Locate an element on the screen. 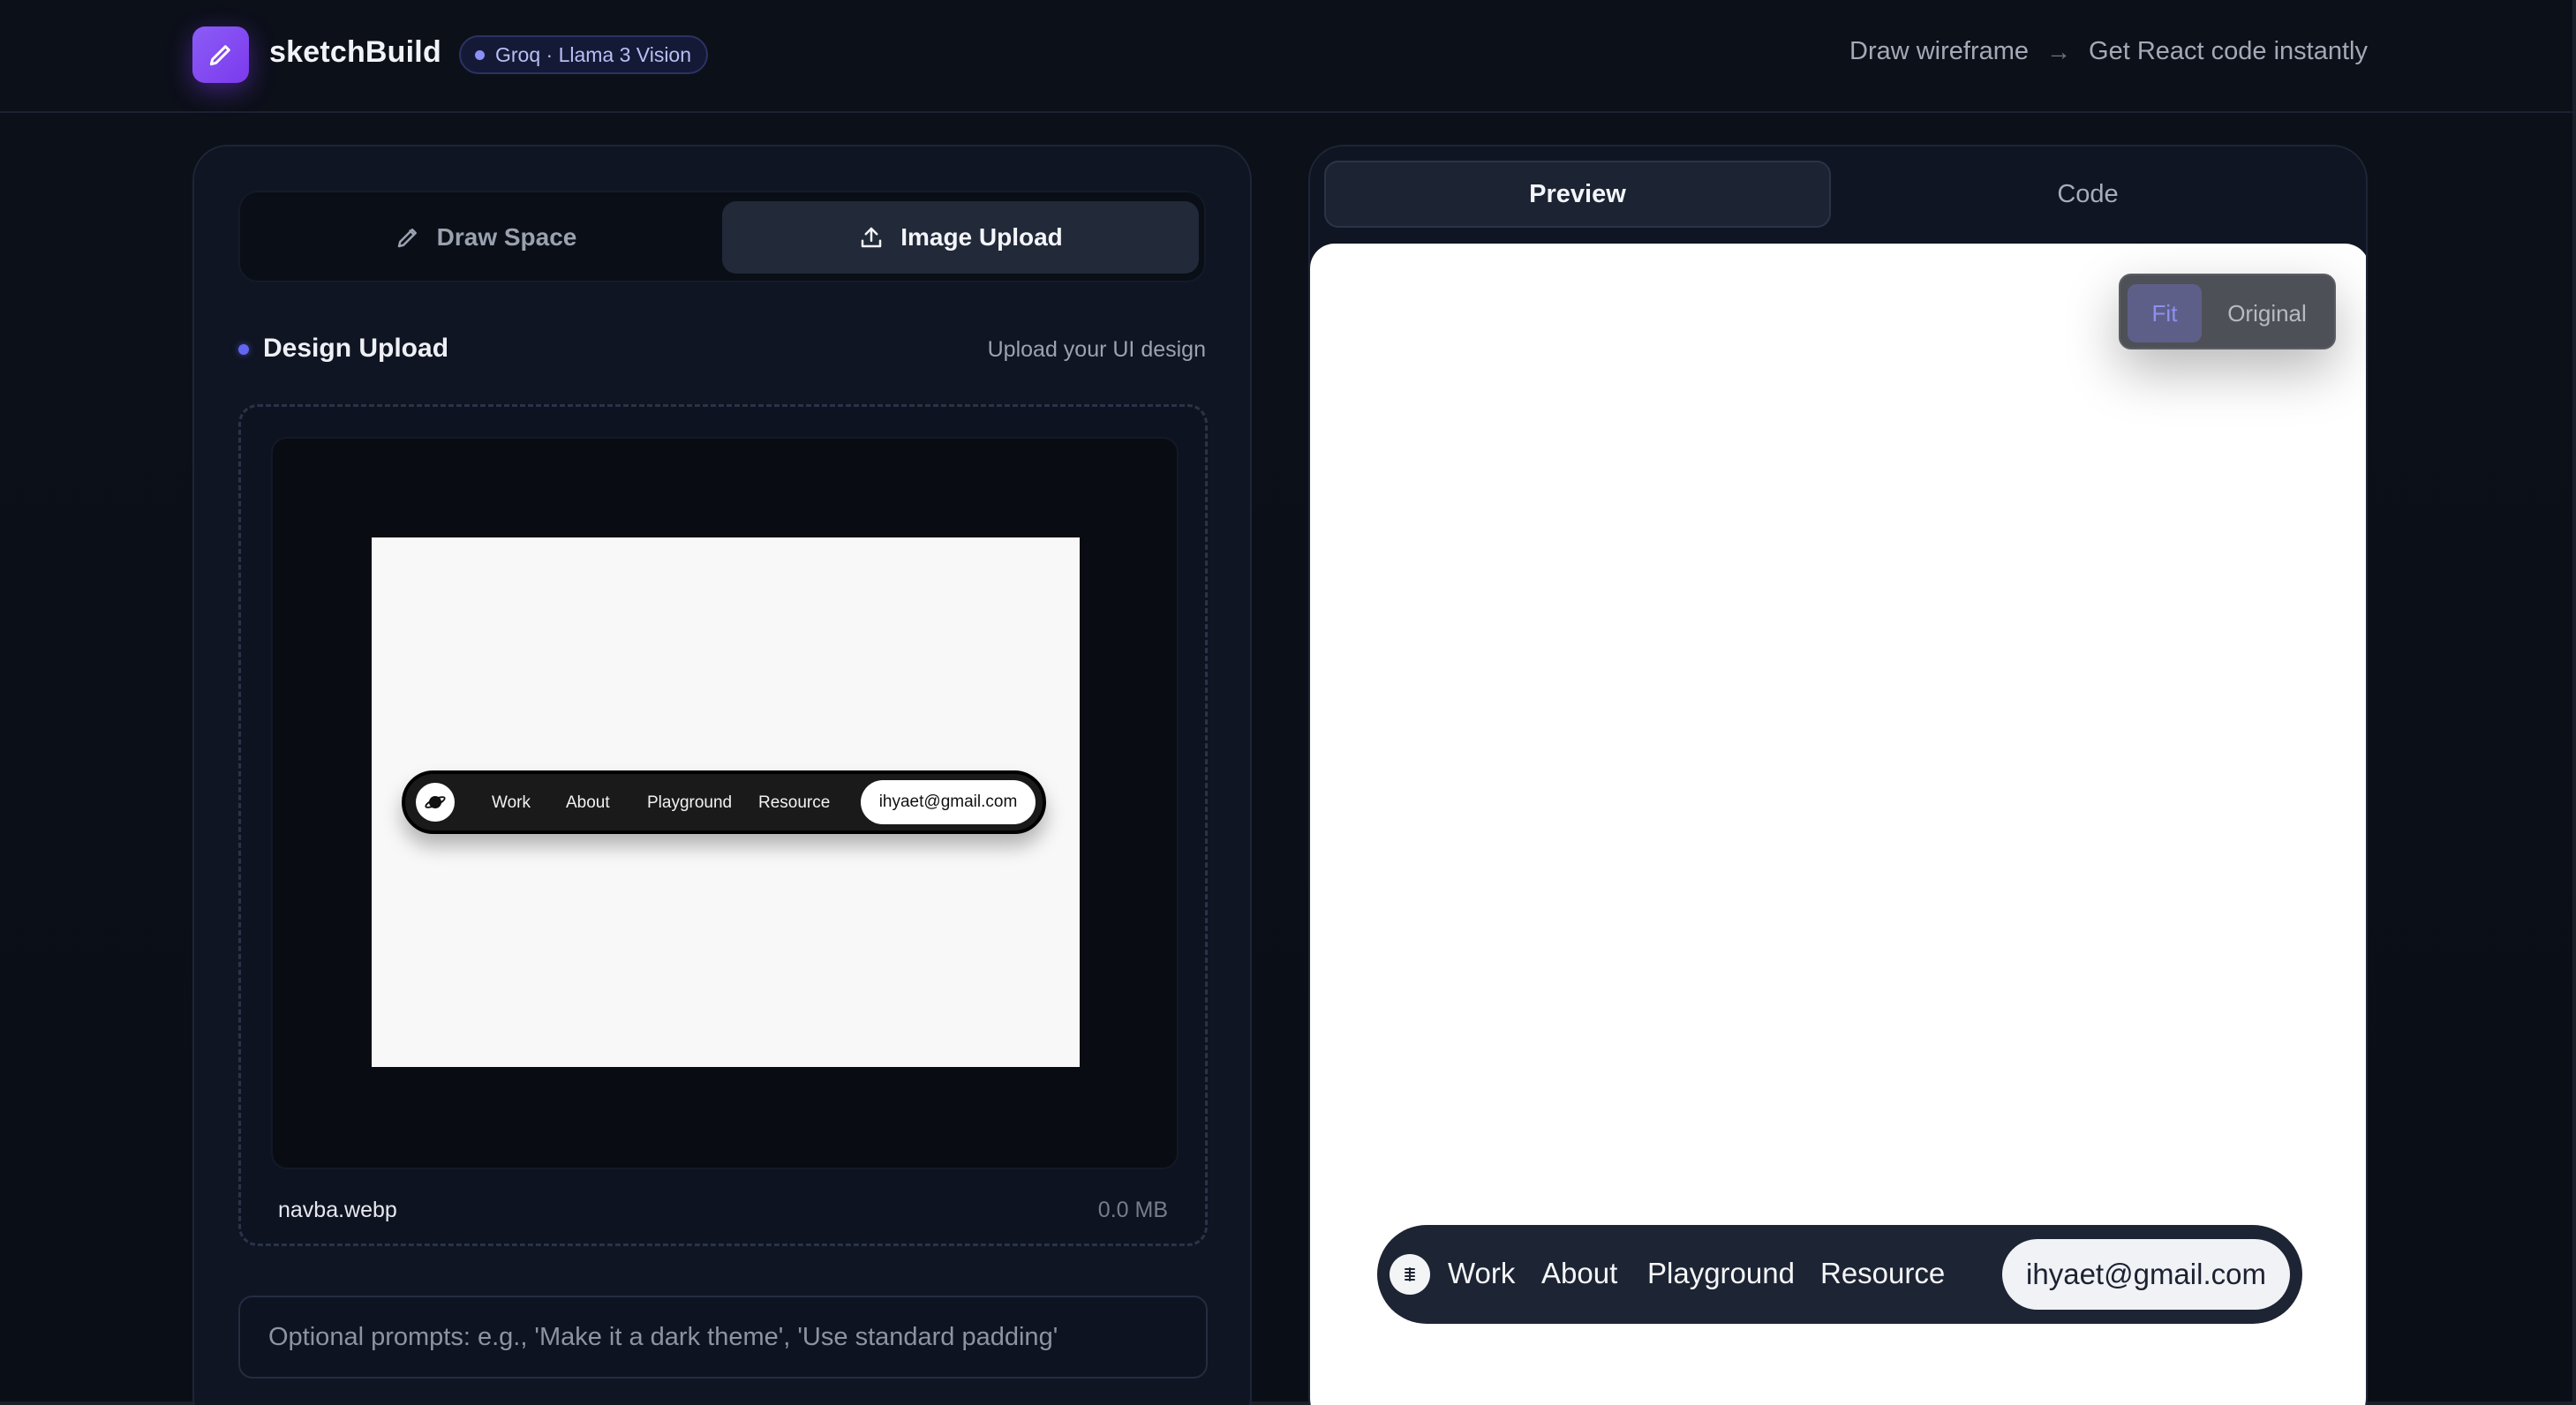 Image resolution: width=2576 pixels, height=1405 pixels. tab-preview: Preview is located at coordinates (1578, 194).